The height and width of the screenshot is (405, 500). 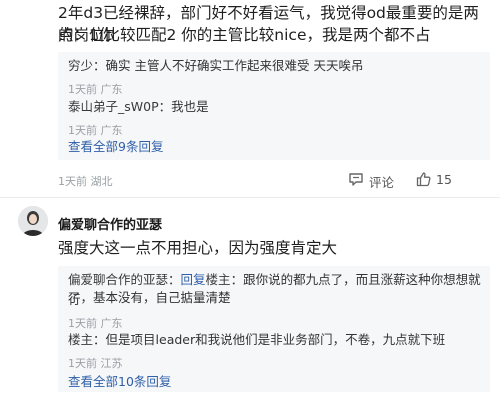 I want to click on reply-item: 楼主：但是项目leader和我说他们是非业务部门，不卷，九点就下班, so click(x=256, y=340).